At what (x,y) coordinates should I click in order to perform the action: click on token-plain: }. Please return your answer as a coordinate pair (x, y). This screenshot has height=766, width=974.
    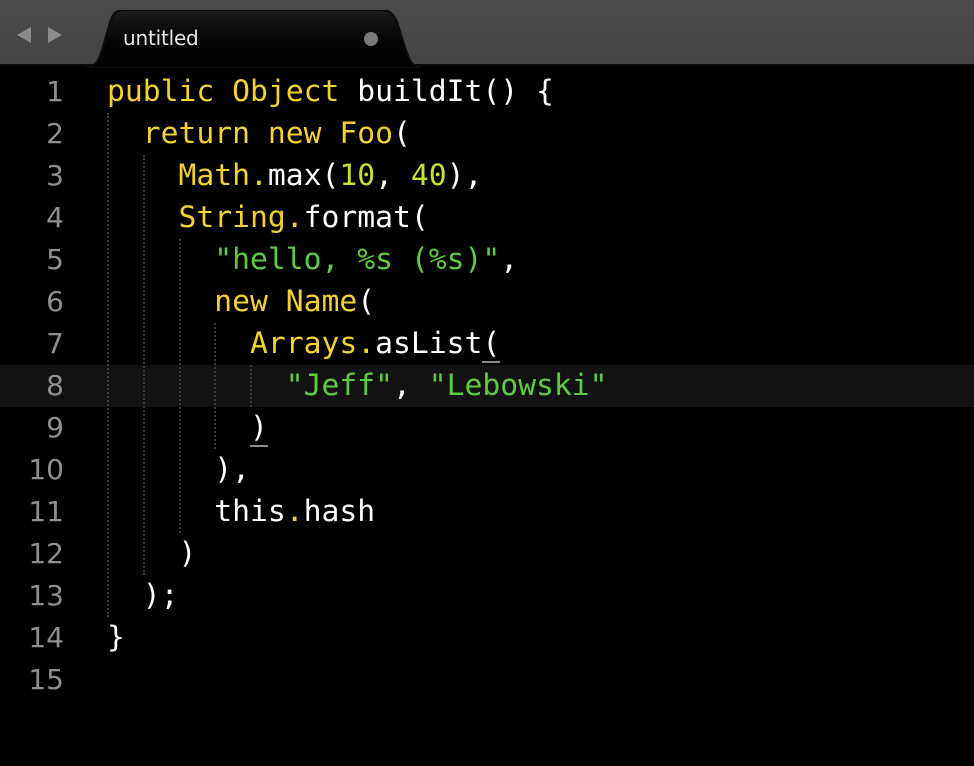
    Looking at the image, I should click on (116, 637).